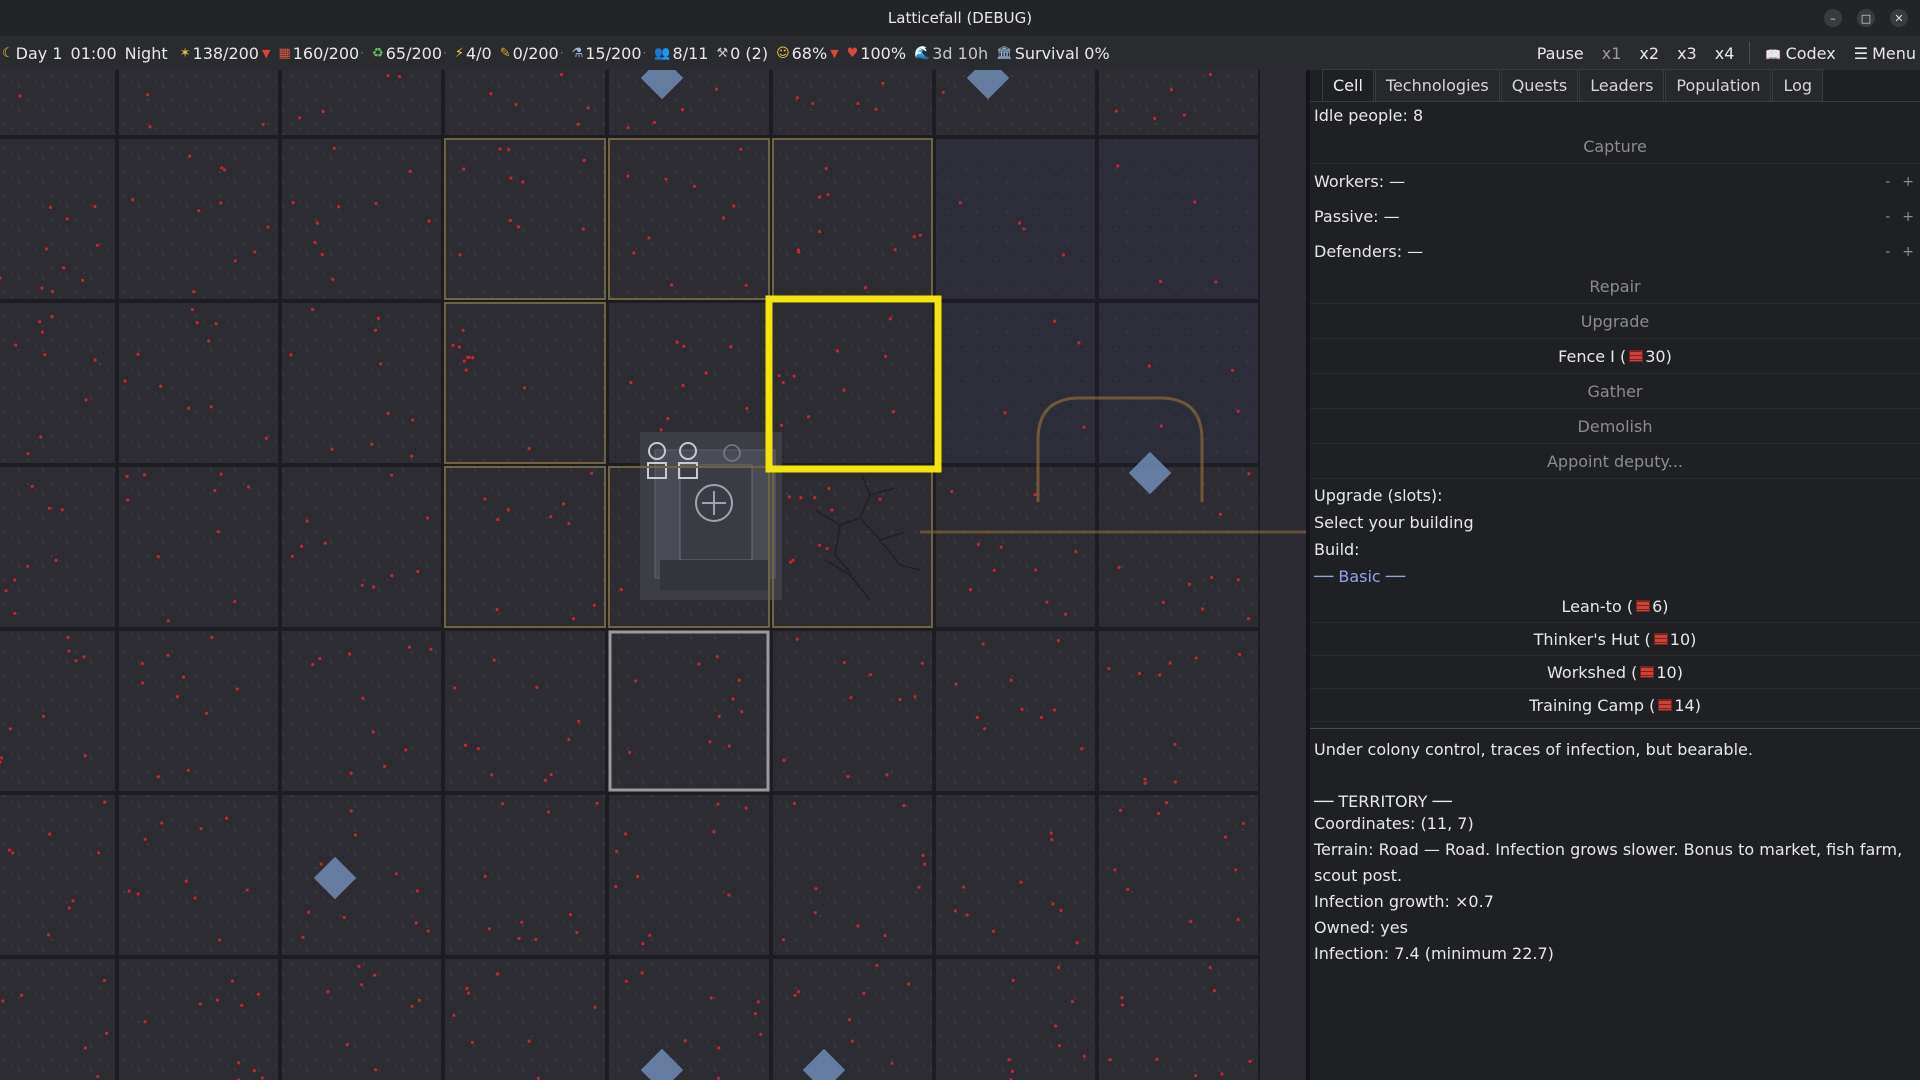 The image size is (1920, 1080). Describe the element at coordinates (1718, 85) in the screenshot. I see `tab-population: Population` at that location.